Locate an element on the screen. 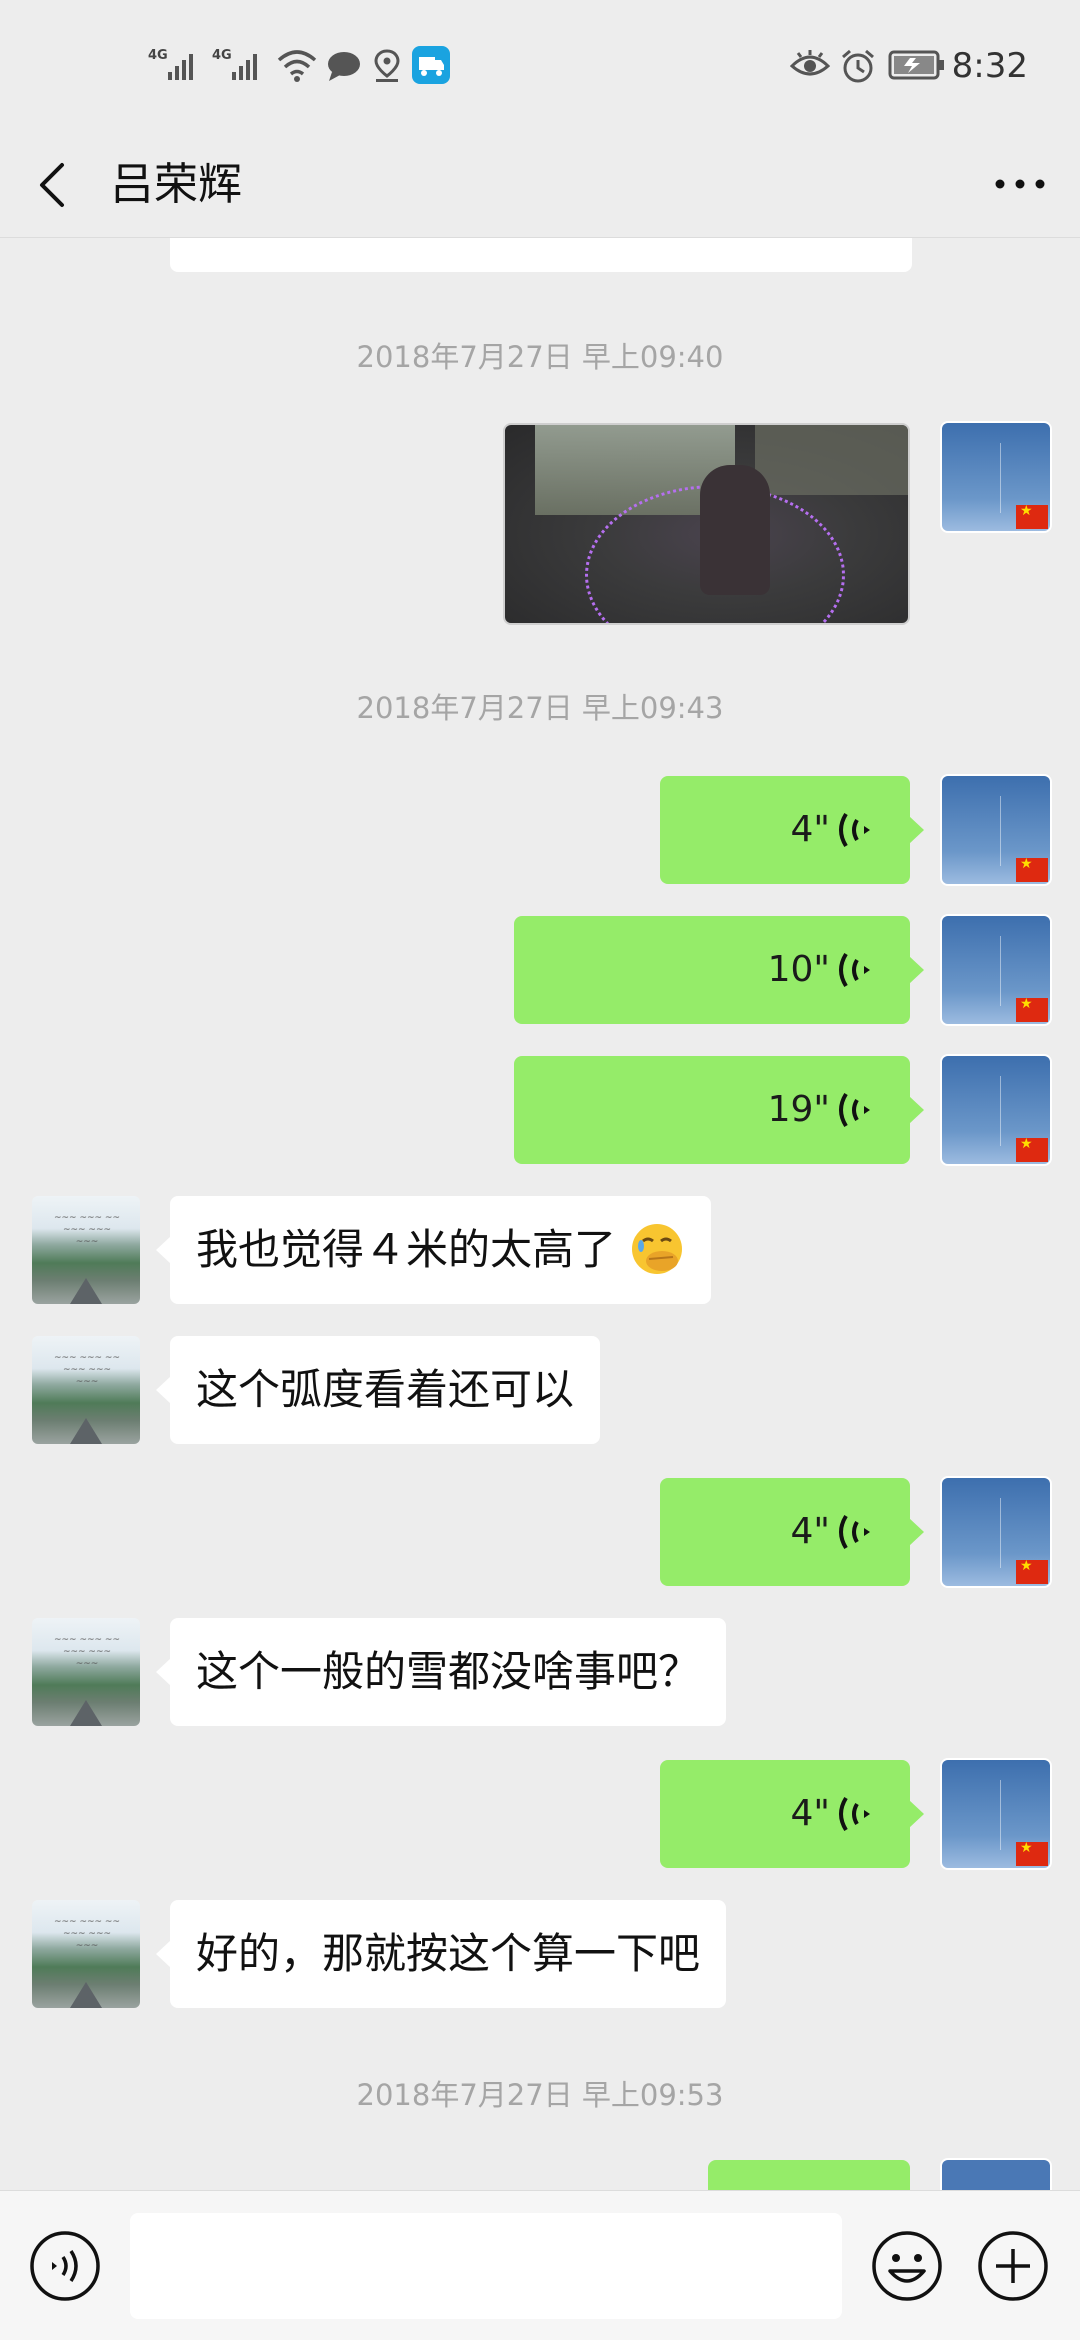  message-text: 这个弧度看着还可以 is located at coordinates (385, 1389).